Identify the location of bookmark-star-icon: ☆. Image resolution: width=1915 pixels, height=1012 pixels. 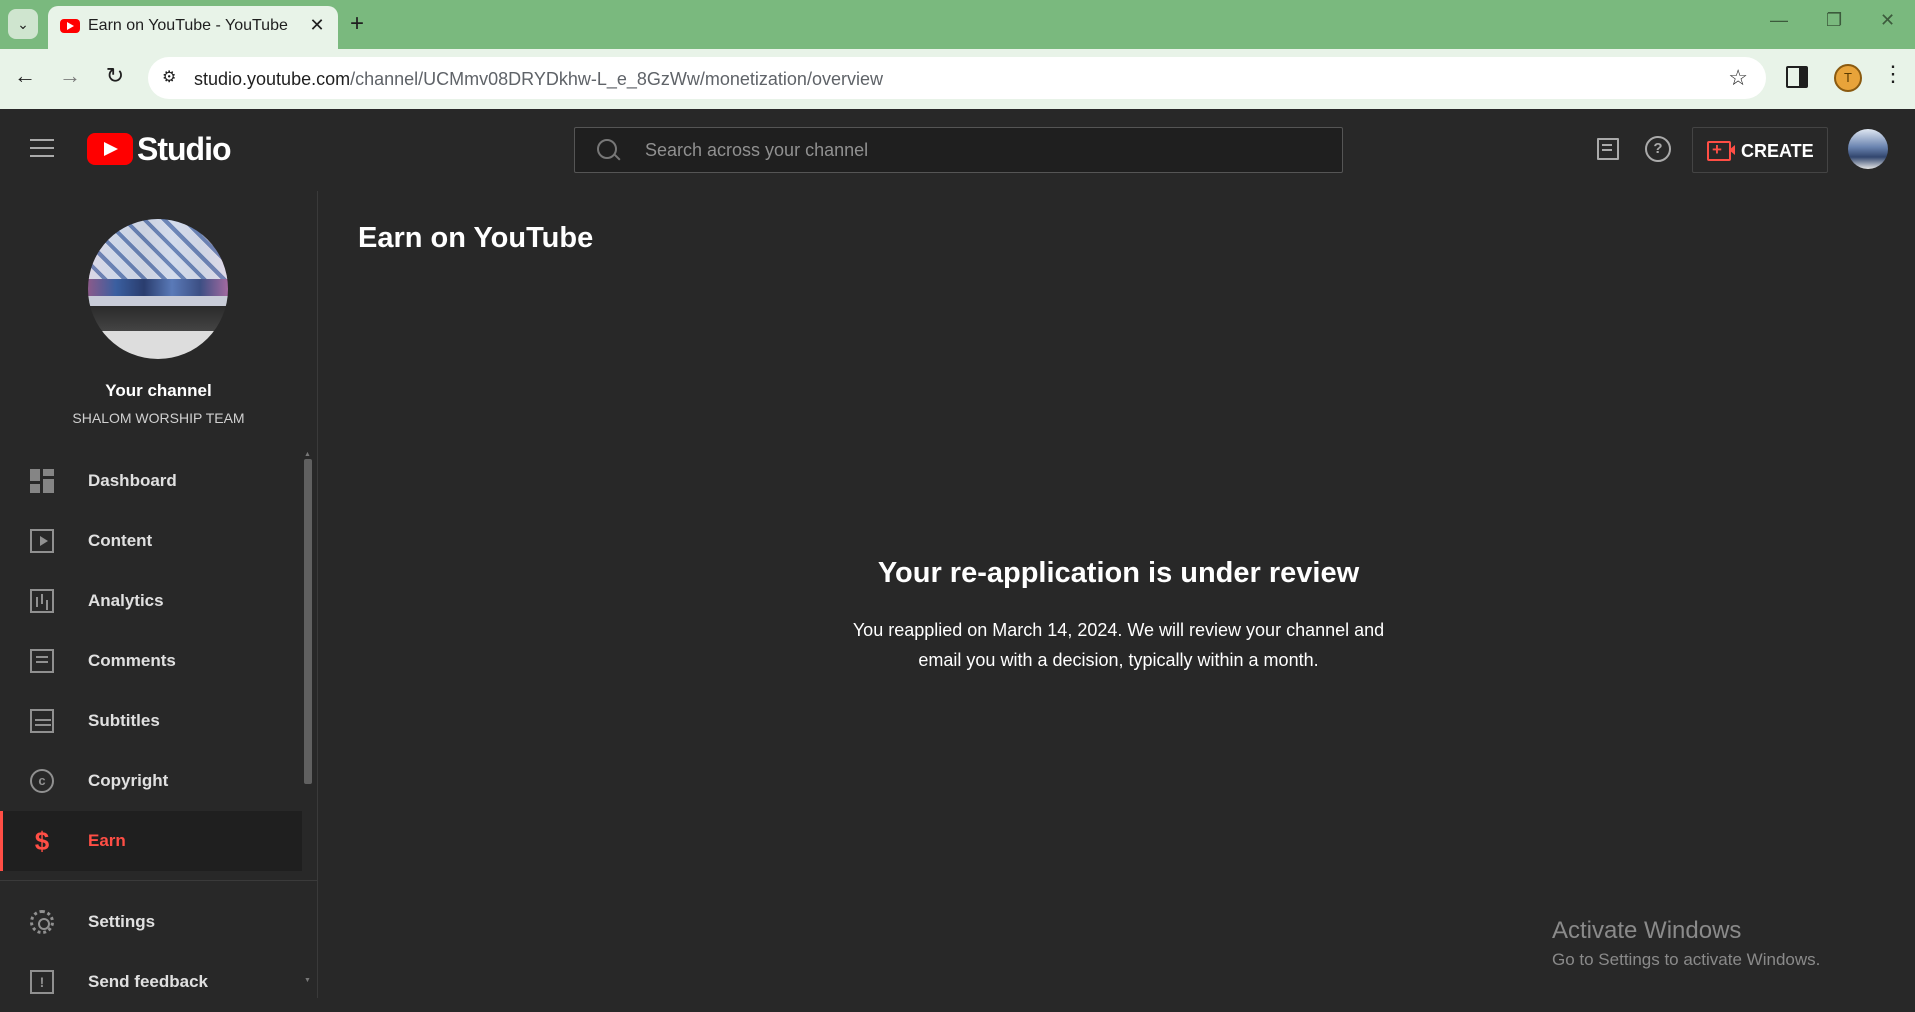
(1738, 78).